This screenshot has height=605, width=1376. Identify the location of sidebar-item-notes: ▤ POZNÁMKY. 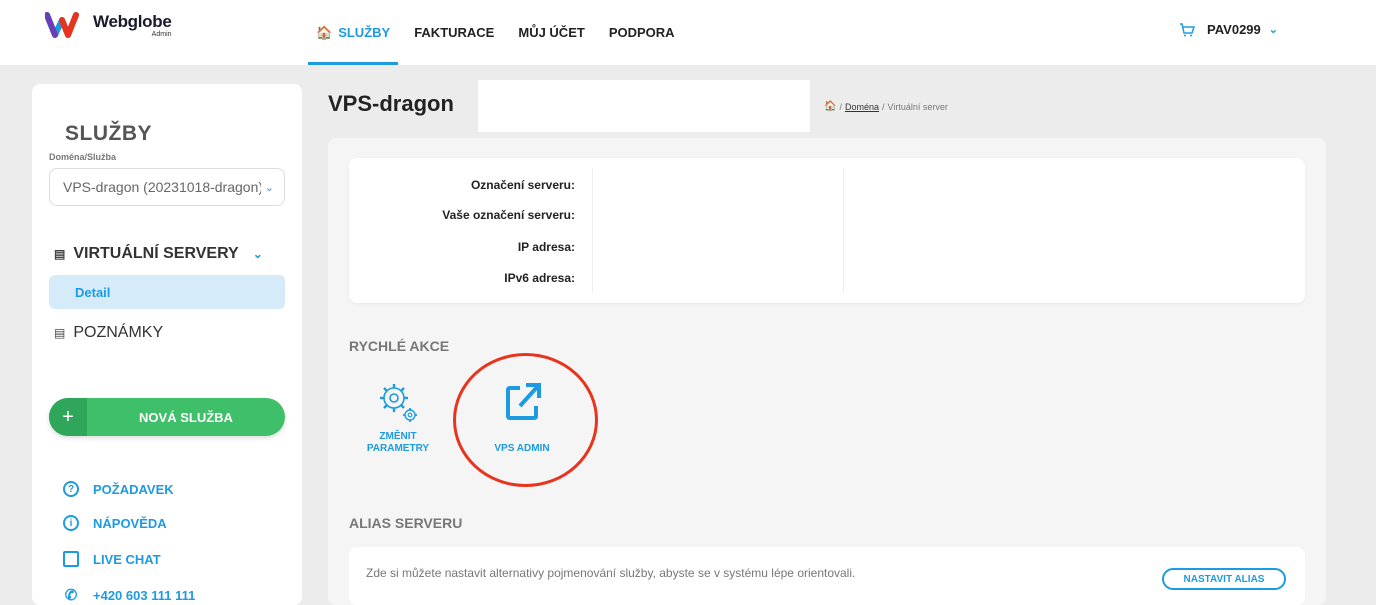
(108, 333).